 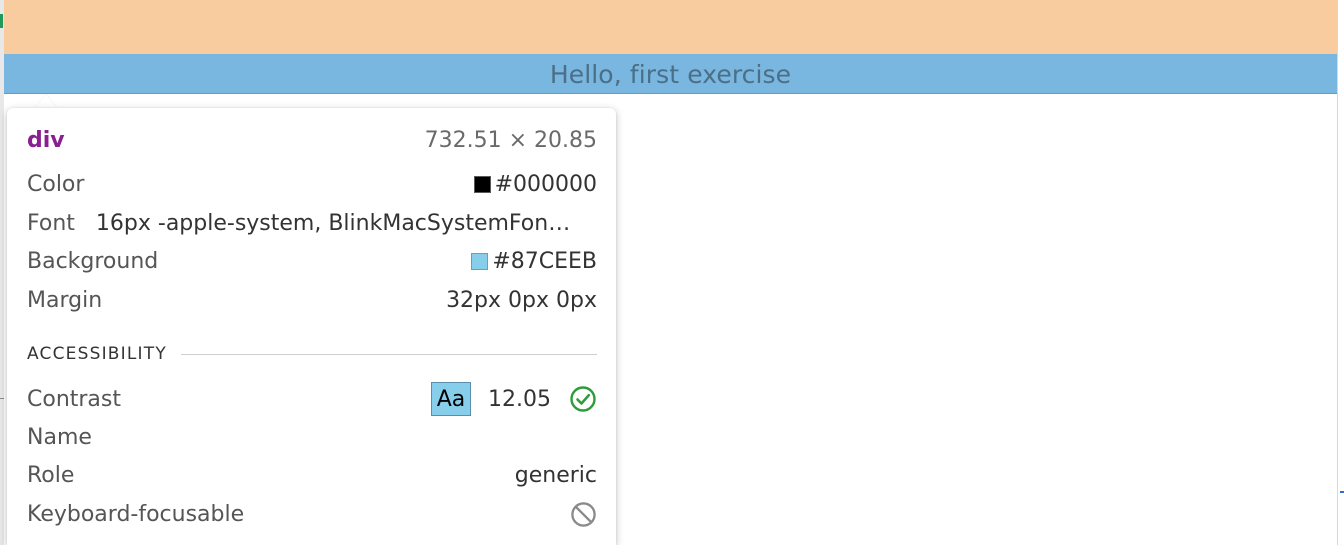 I want to click on contrast-label: Contrast, so click(x=74, y=399).